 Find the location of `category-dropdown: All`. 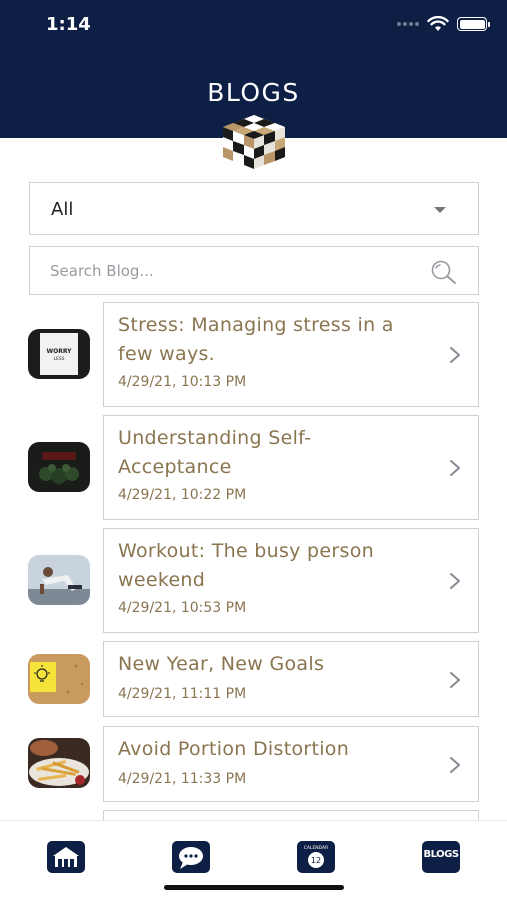

category-dropdown: All is located at coordinates (254, 208).